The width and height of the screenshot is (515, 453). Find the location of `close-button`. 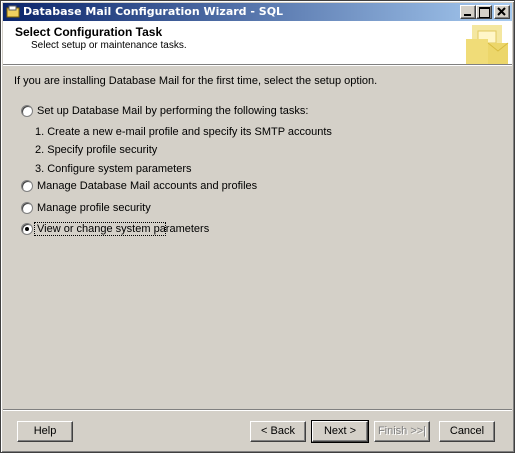

close-button is located at coordinates (502, 12).